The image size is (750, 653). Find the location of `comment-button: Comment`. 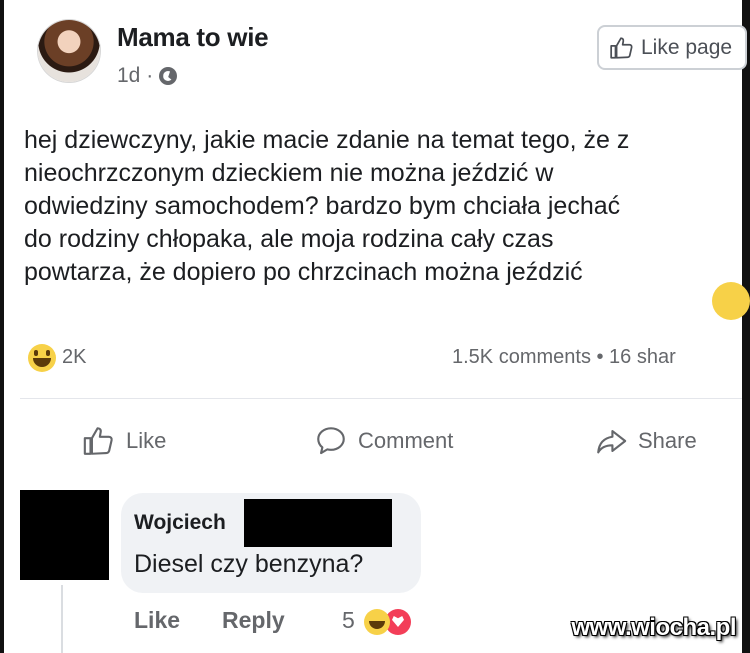

comment-button: Comment is located at coordinates (383, 441).